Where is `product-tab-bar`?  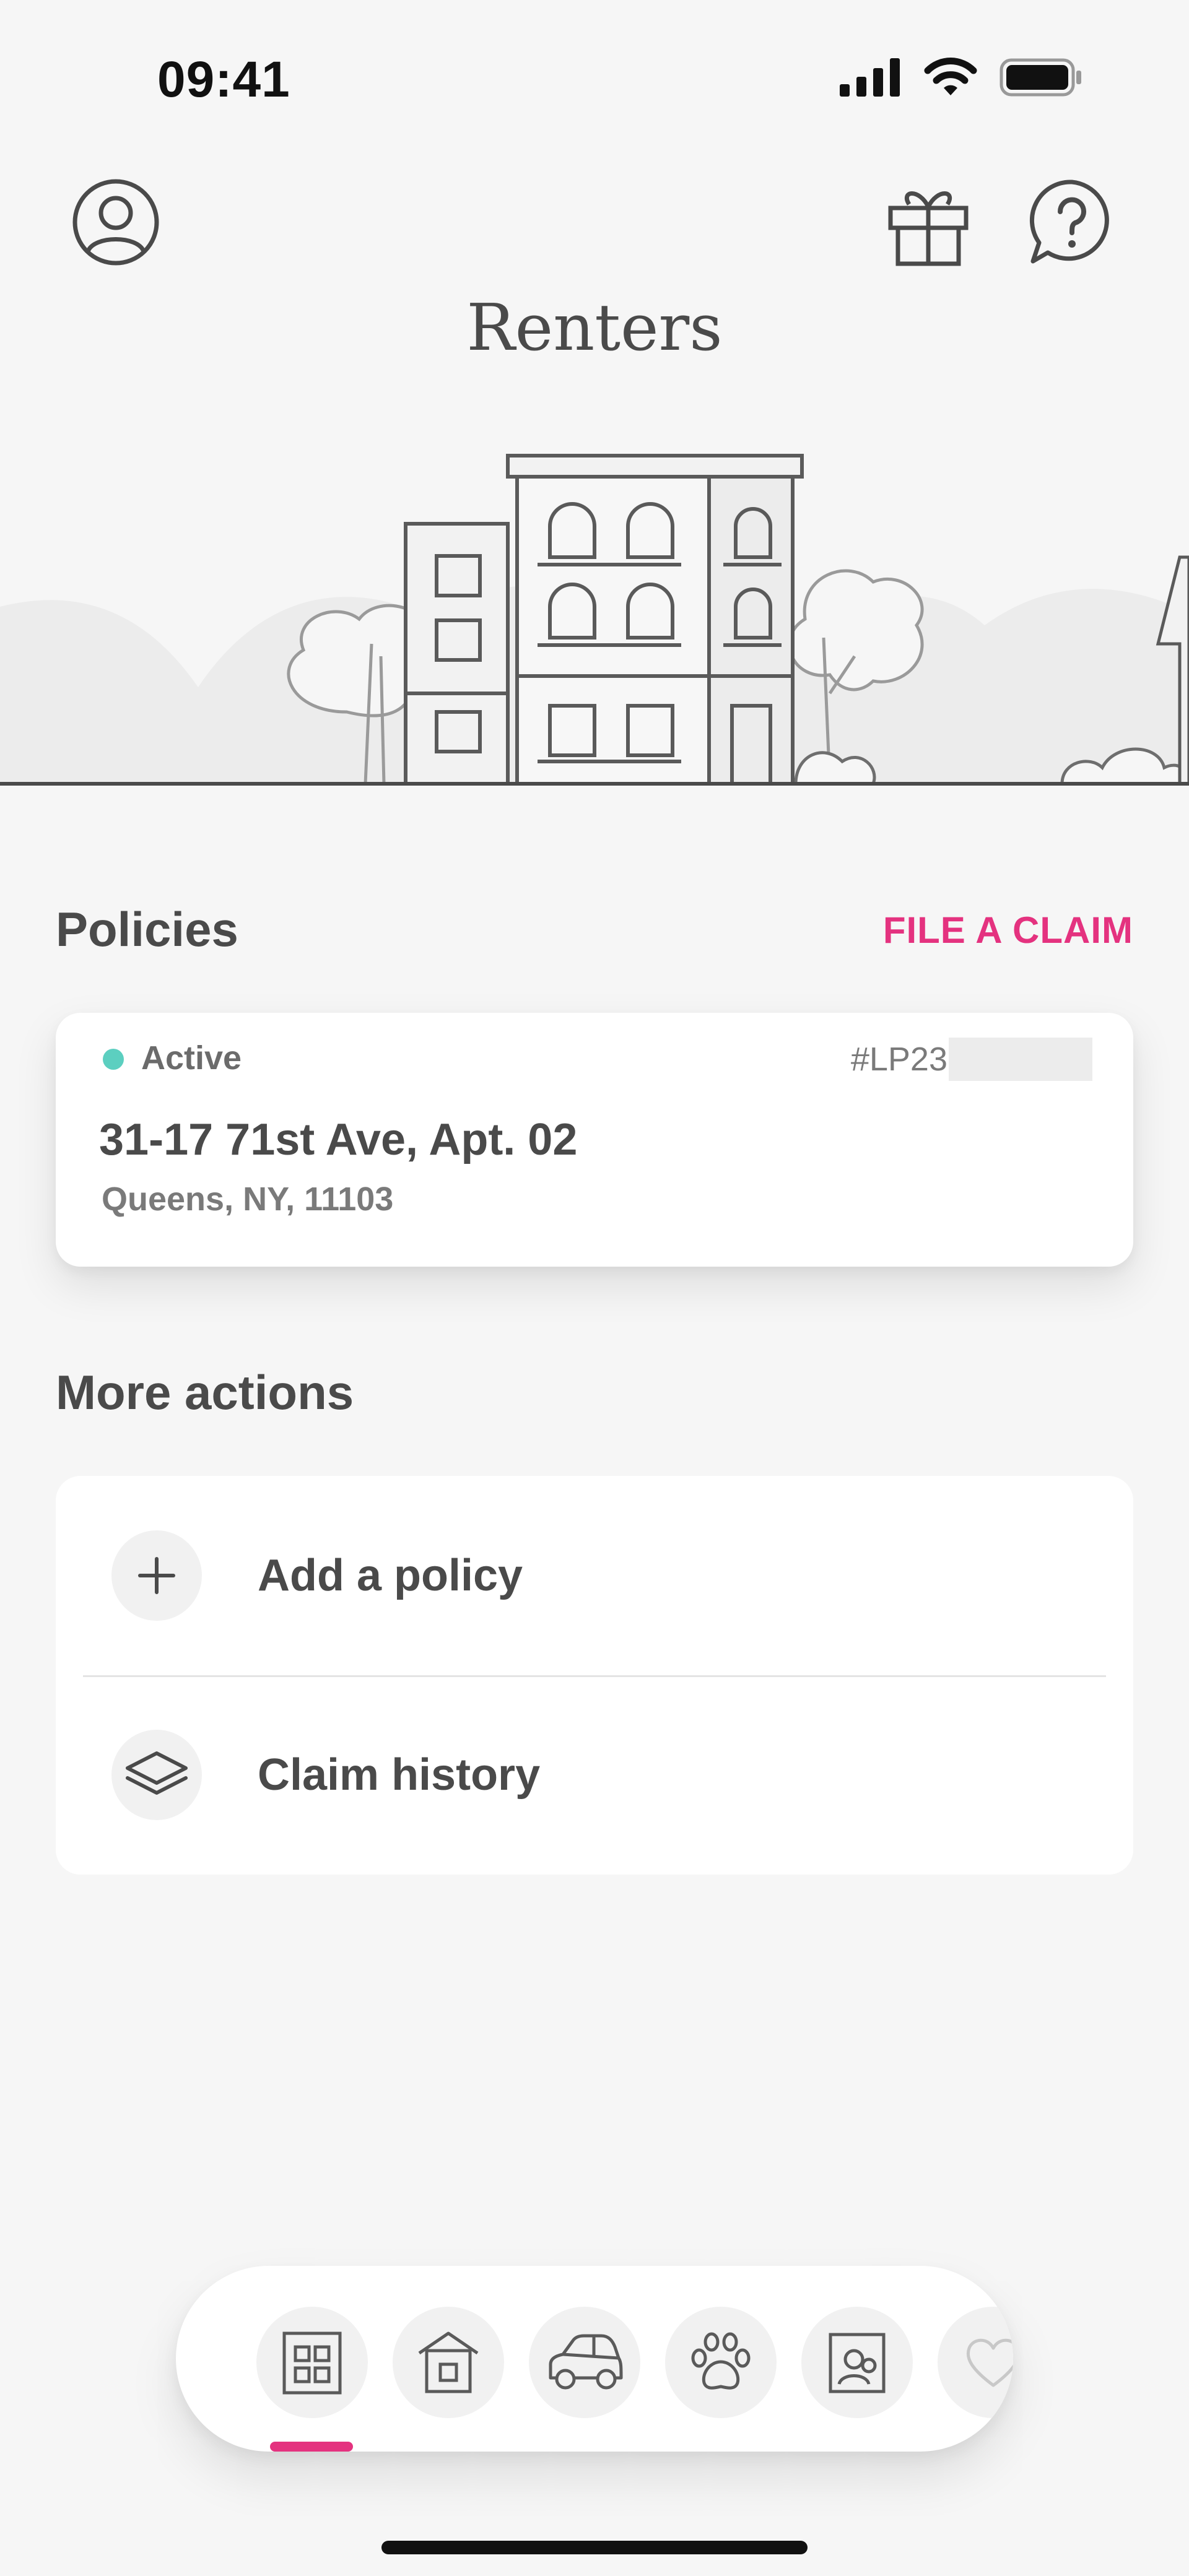
product-tab-bar is located at coordinates (594, 2359).